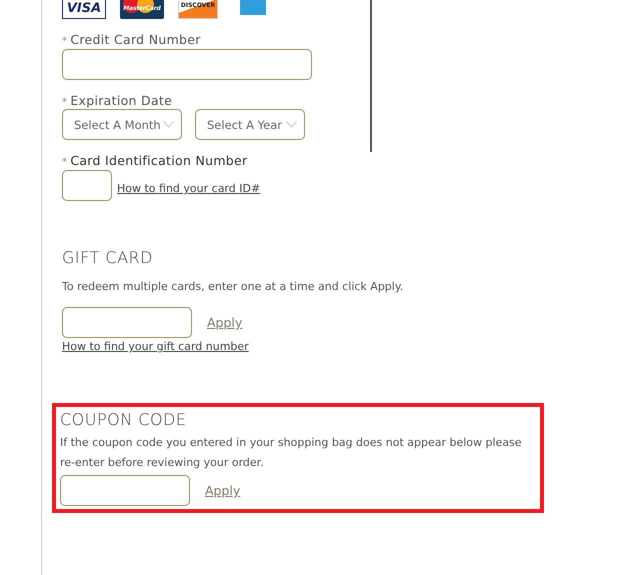  Describe the element at coordinates (84, 9) in the screenshot. I see `visa-logo: VISA` at that location.